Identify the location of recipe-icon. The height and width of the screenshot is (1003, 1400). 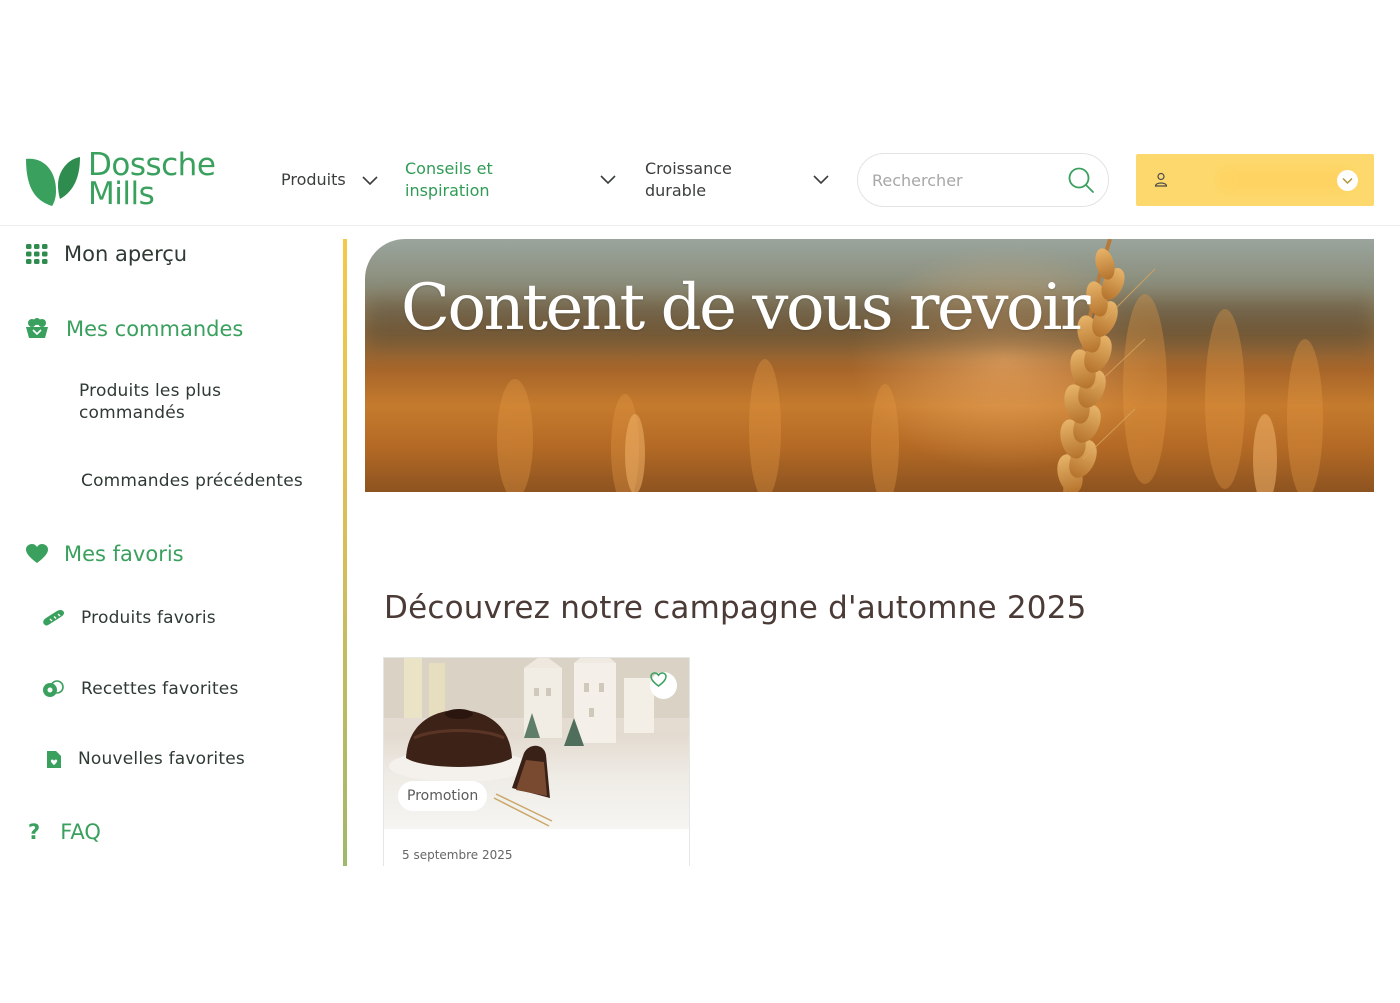
(53, 688).